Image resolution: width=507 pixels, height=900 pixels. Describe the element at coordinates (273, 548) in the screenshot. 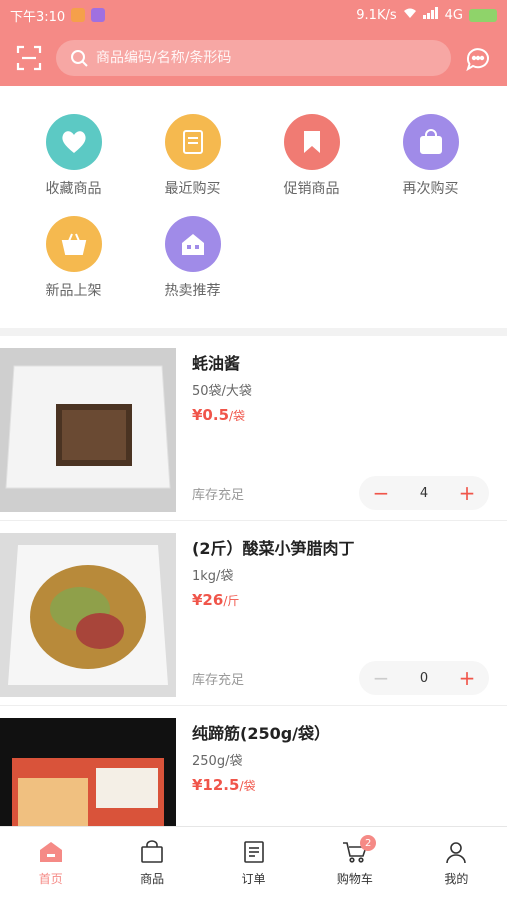

I see `product-name: (2斤）酸菜小笋腊肉丁` at that location.